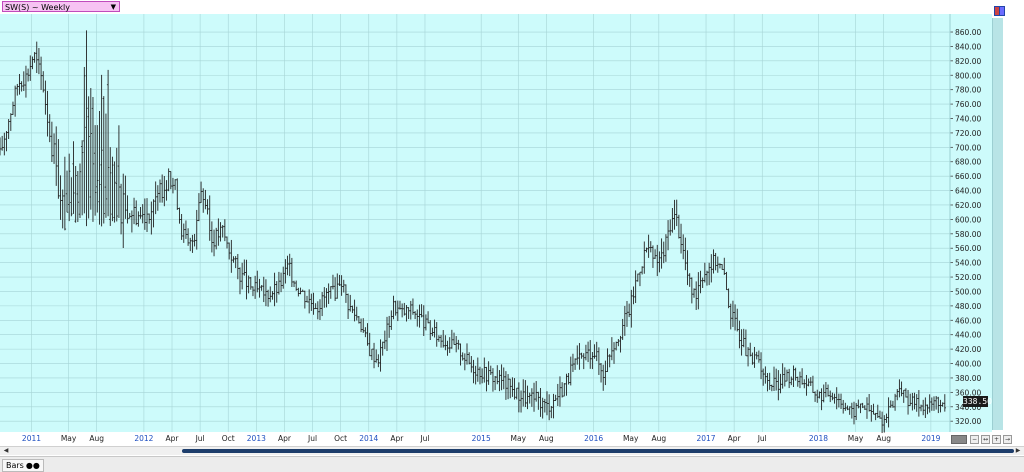 The height and width of the screenshot is (472, 1024). I want to click on x-tick-label: 2011, so click(31, 438).